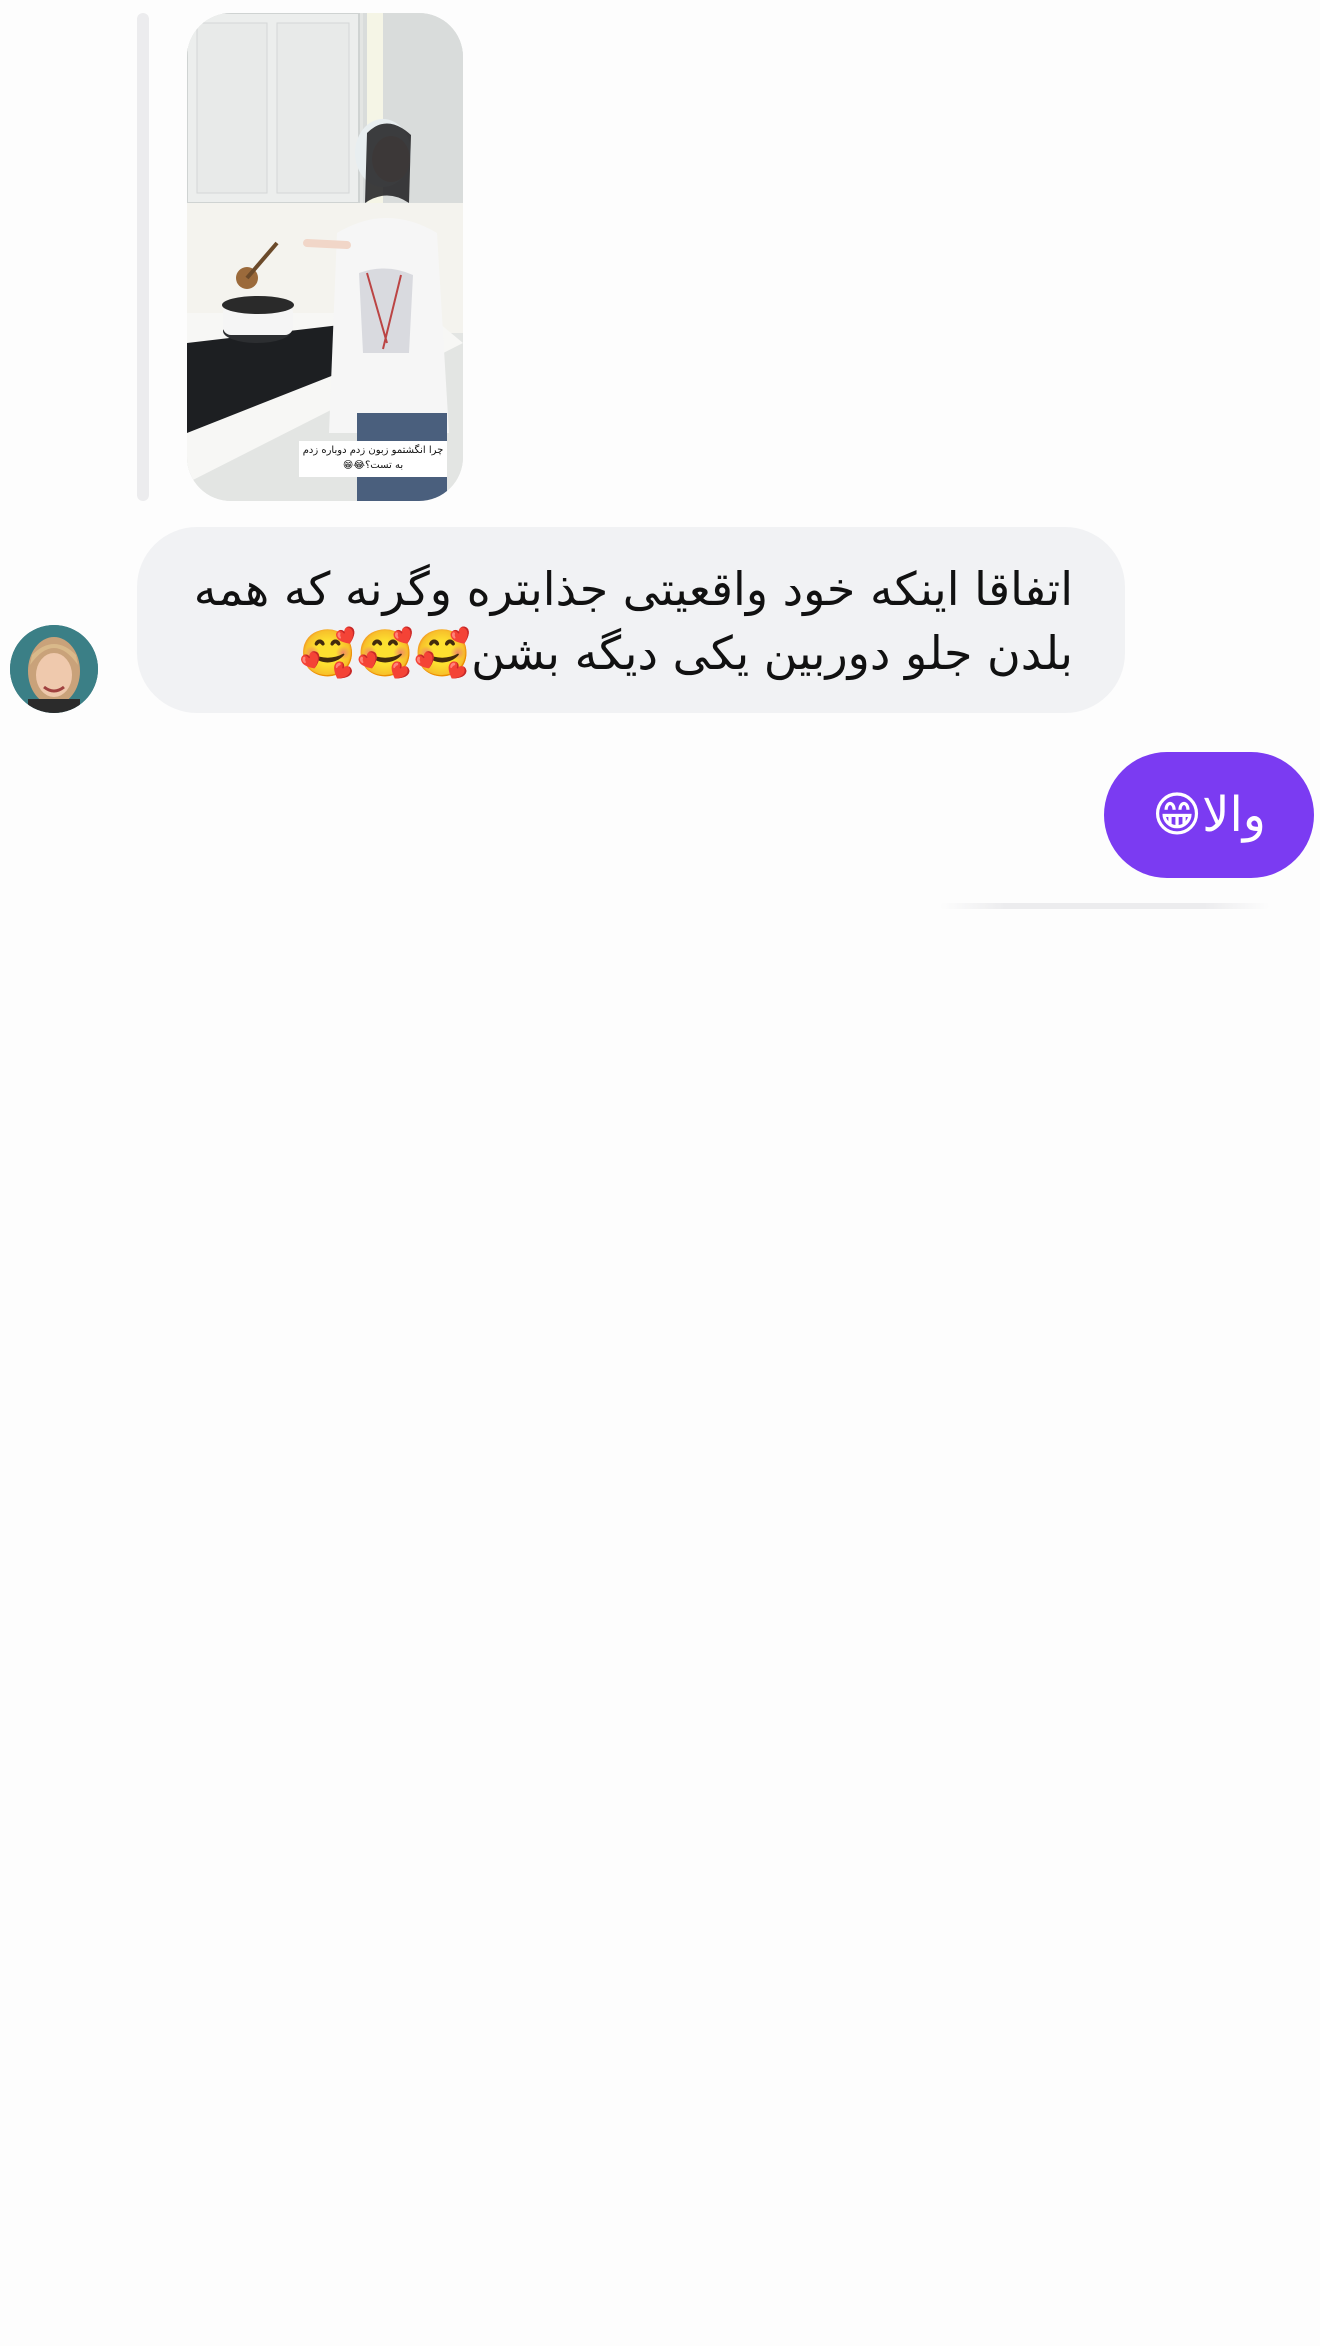 Image resolution: width=1320 pixels, height=2346 pixels. What do you see at coordinates (1209, 815) in the screenshot?
I see `outgoing-message-bubble: والا😁` at bounding box center [1209, 815].